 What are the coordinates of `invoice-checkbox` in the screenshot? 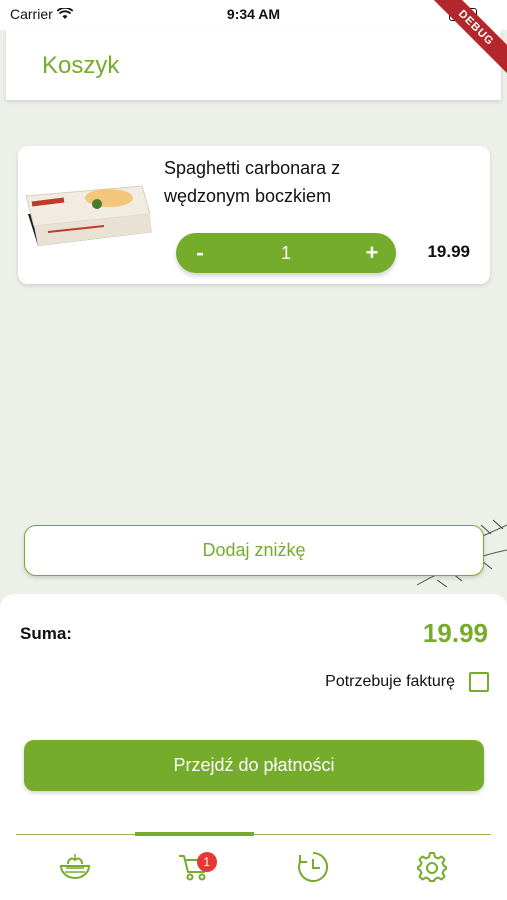 It's located at (479, 682).